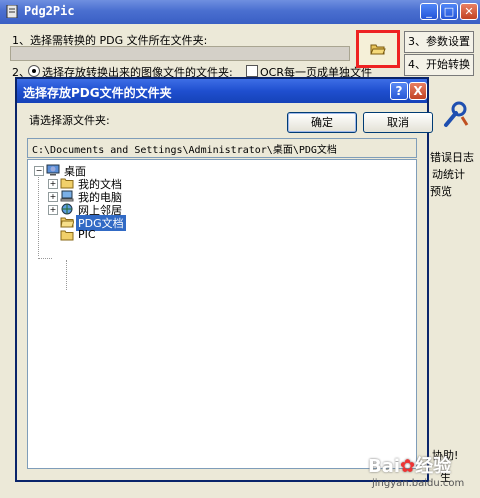 This screenshot has height=498, width=480. I want to click on maximize-icon: □, so click(449, 11).